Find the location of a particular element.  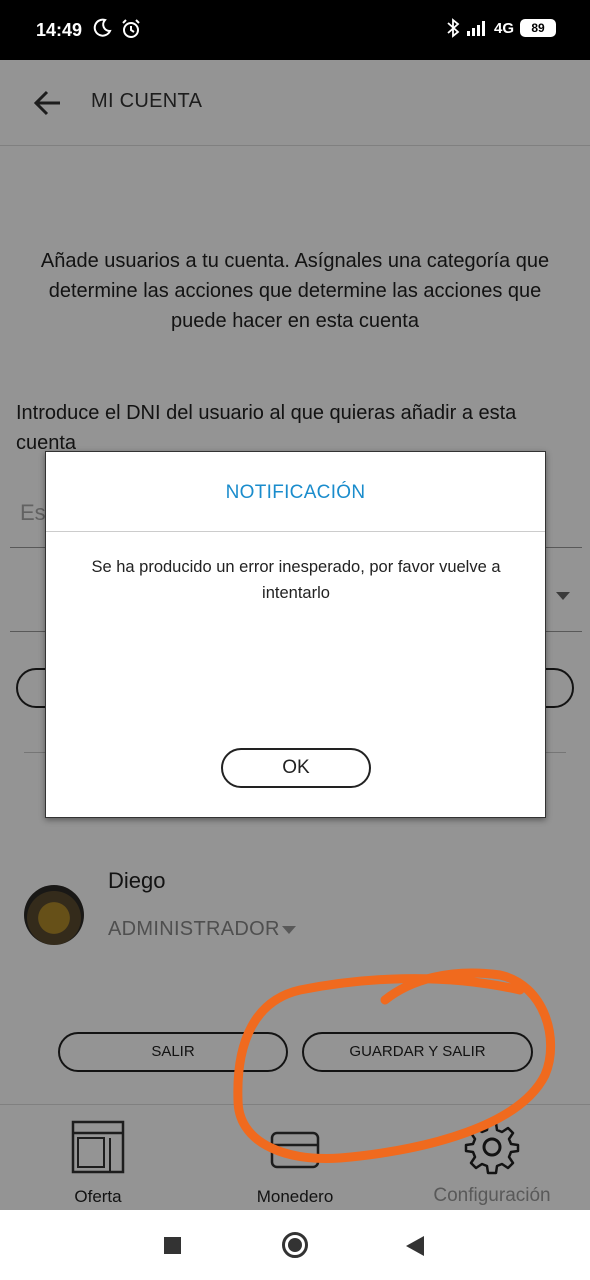

signal-icon is located at coordinates (475, 28).